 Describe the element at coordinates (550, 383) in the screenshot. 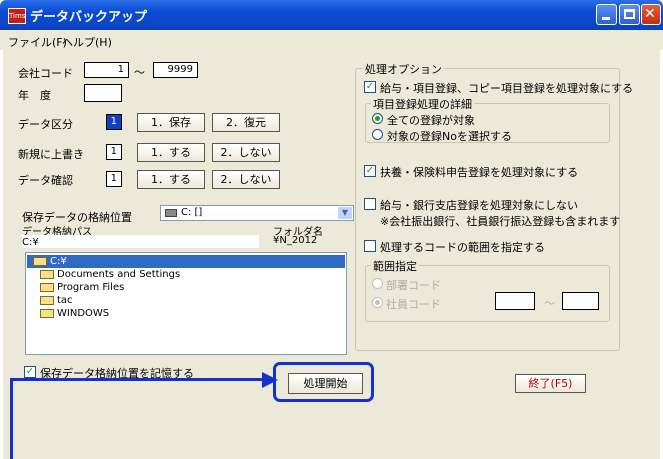

I see `exit-button: 終了(F5)` at that location.